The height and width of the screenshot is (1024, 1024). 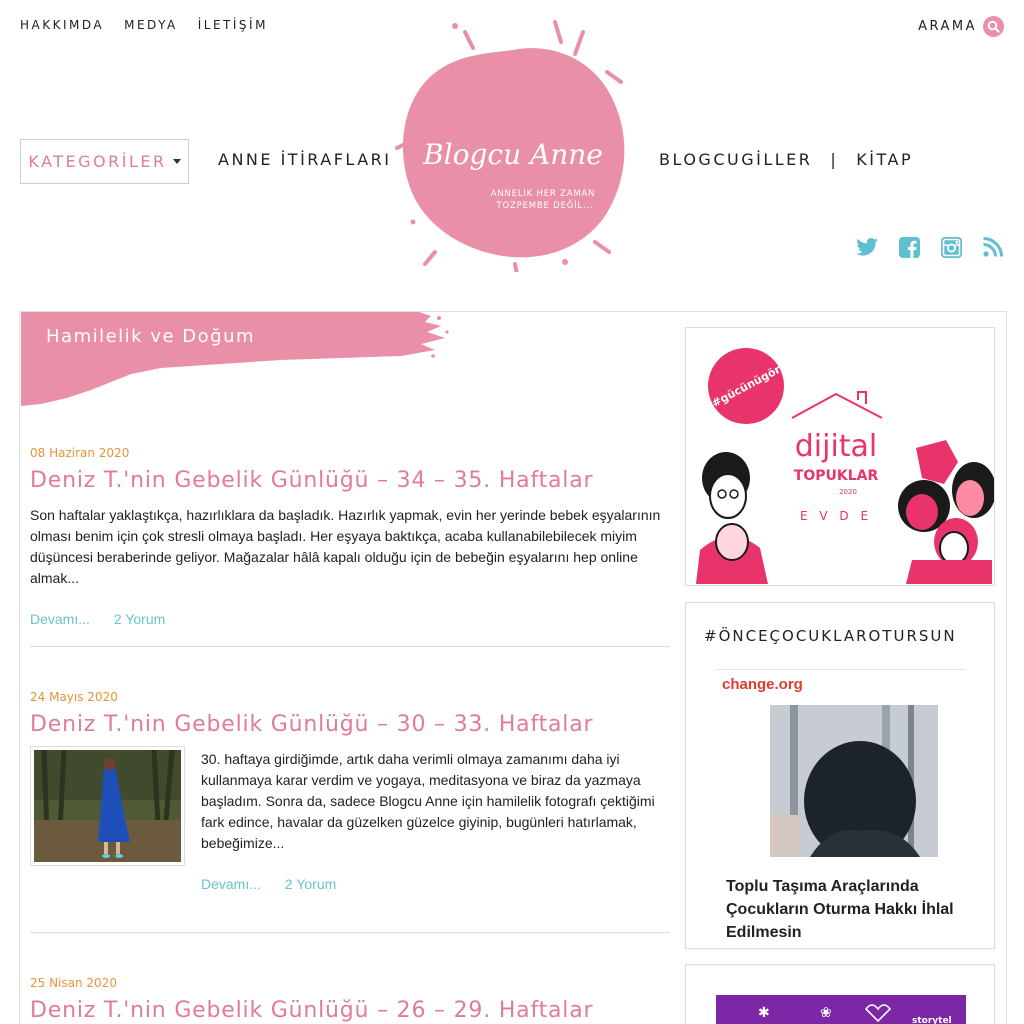 What do you see at coordinates (947, 26) in the screenshot?
I see `search-label: ARAMA` at bounding box center [947, 26].